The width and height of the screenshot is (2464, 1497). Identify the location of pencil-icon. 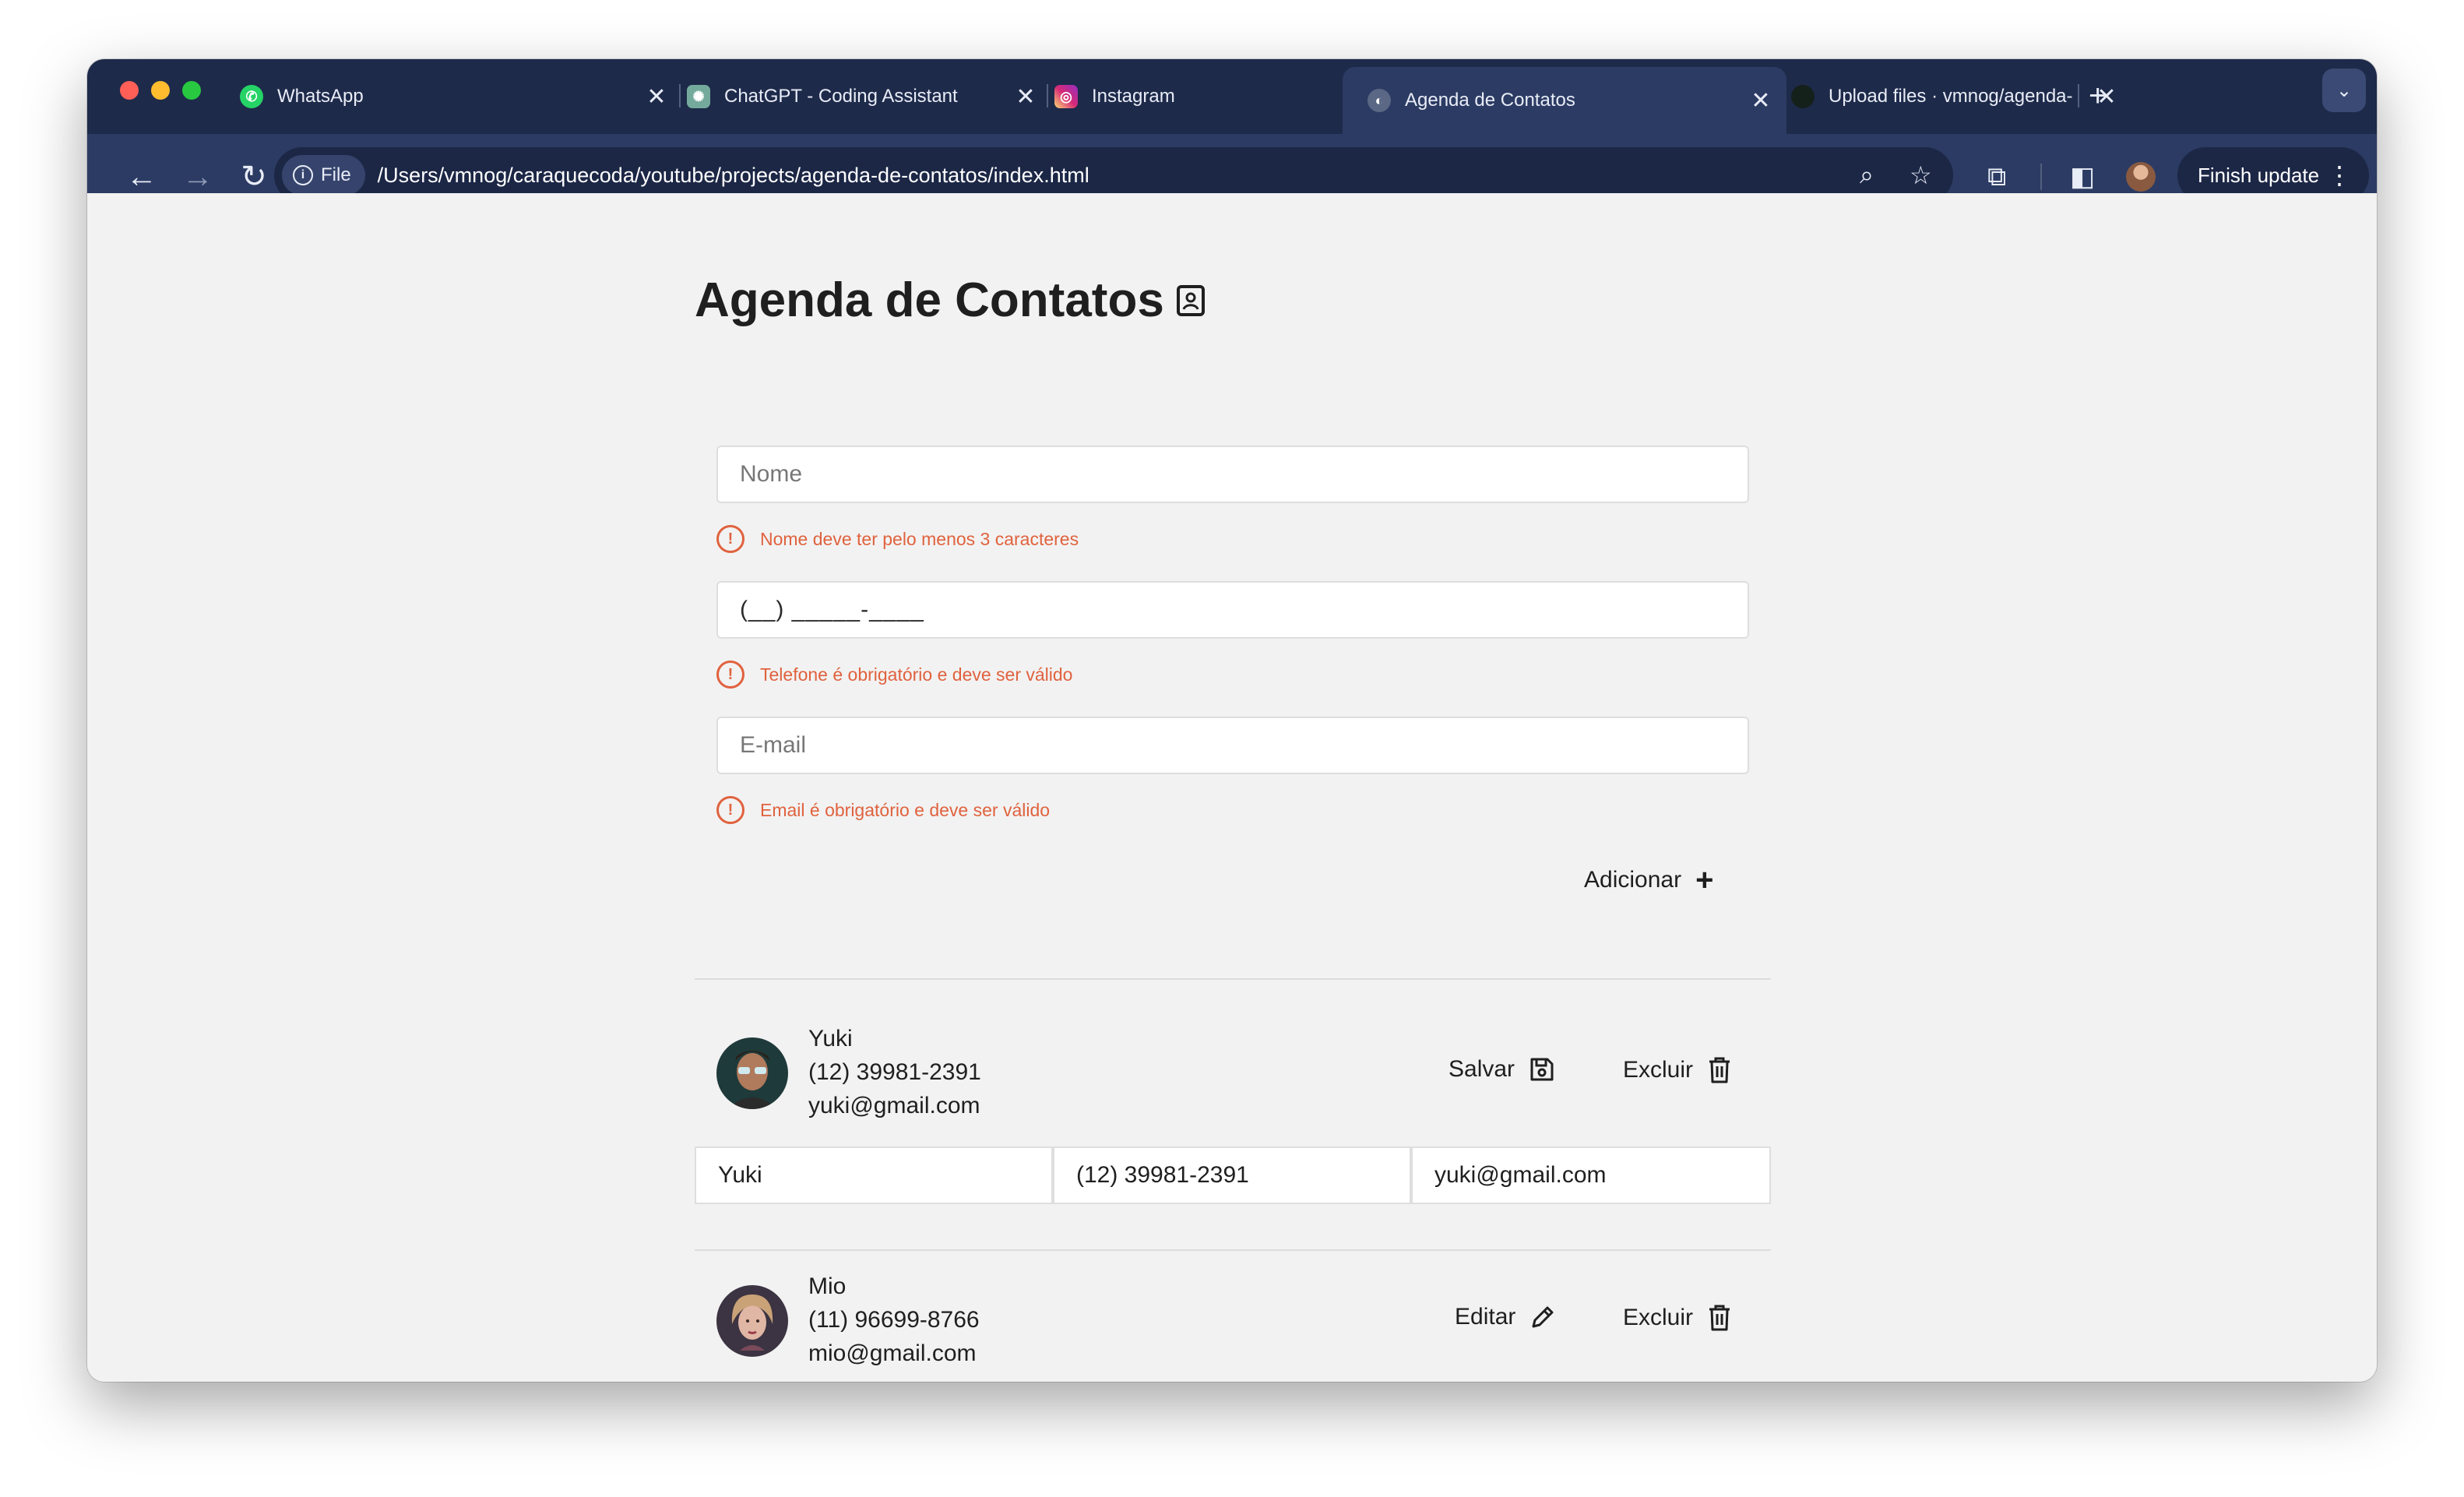
(1543, 1317).